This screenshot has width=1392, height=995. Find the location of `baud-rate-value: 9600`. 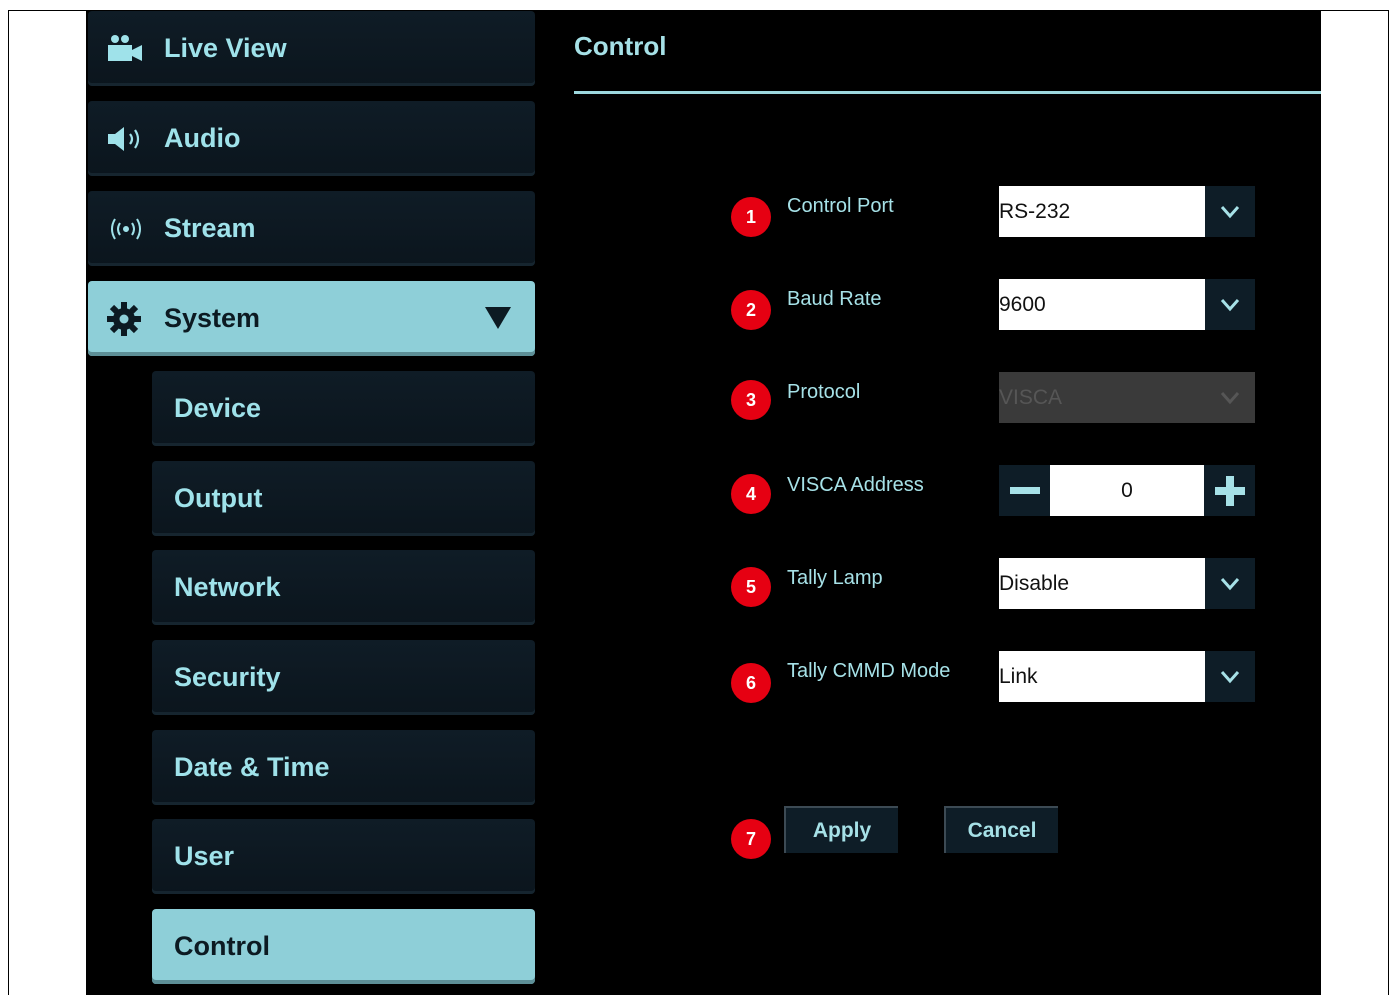

baud-rate-value: 9600 is located at coordinates (1102, 304).